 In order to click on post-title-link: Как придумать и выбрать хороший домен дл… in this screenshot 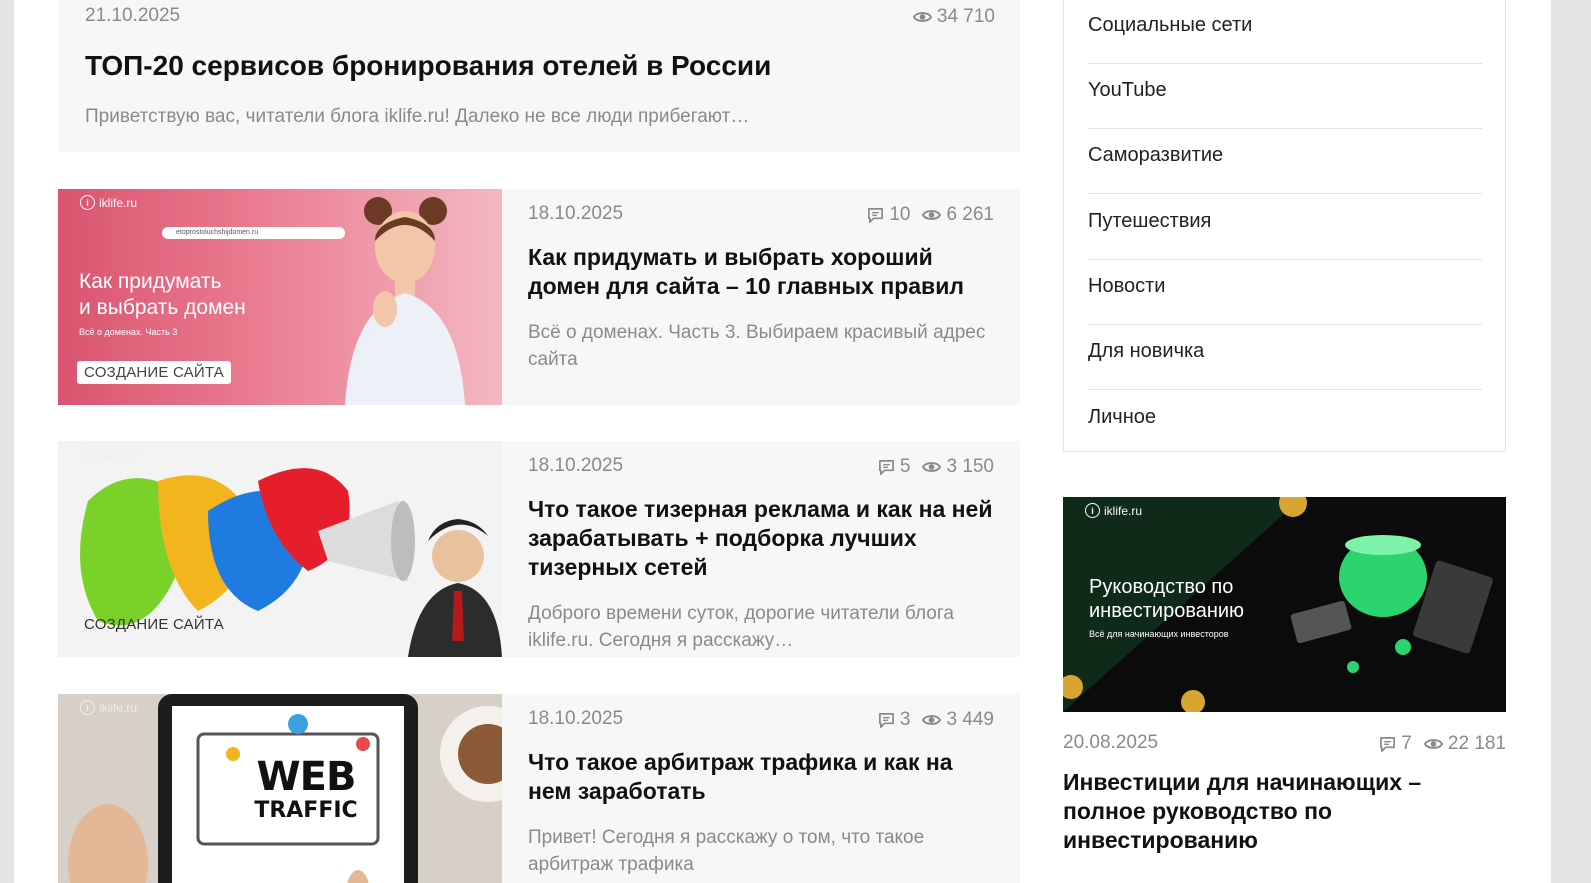, I will do `click(761, 272)`.